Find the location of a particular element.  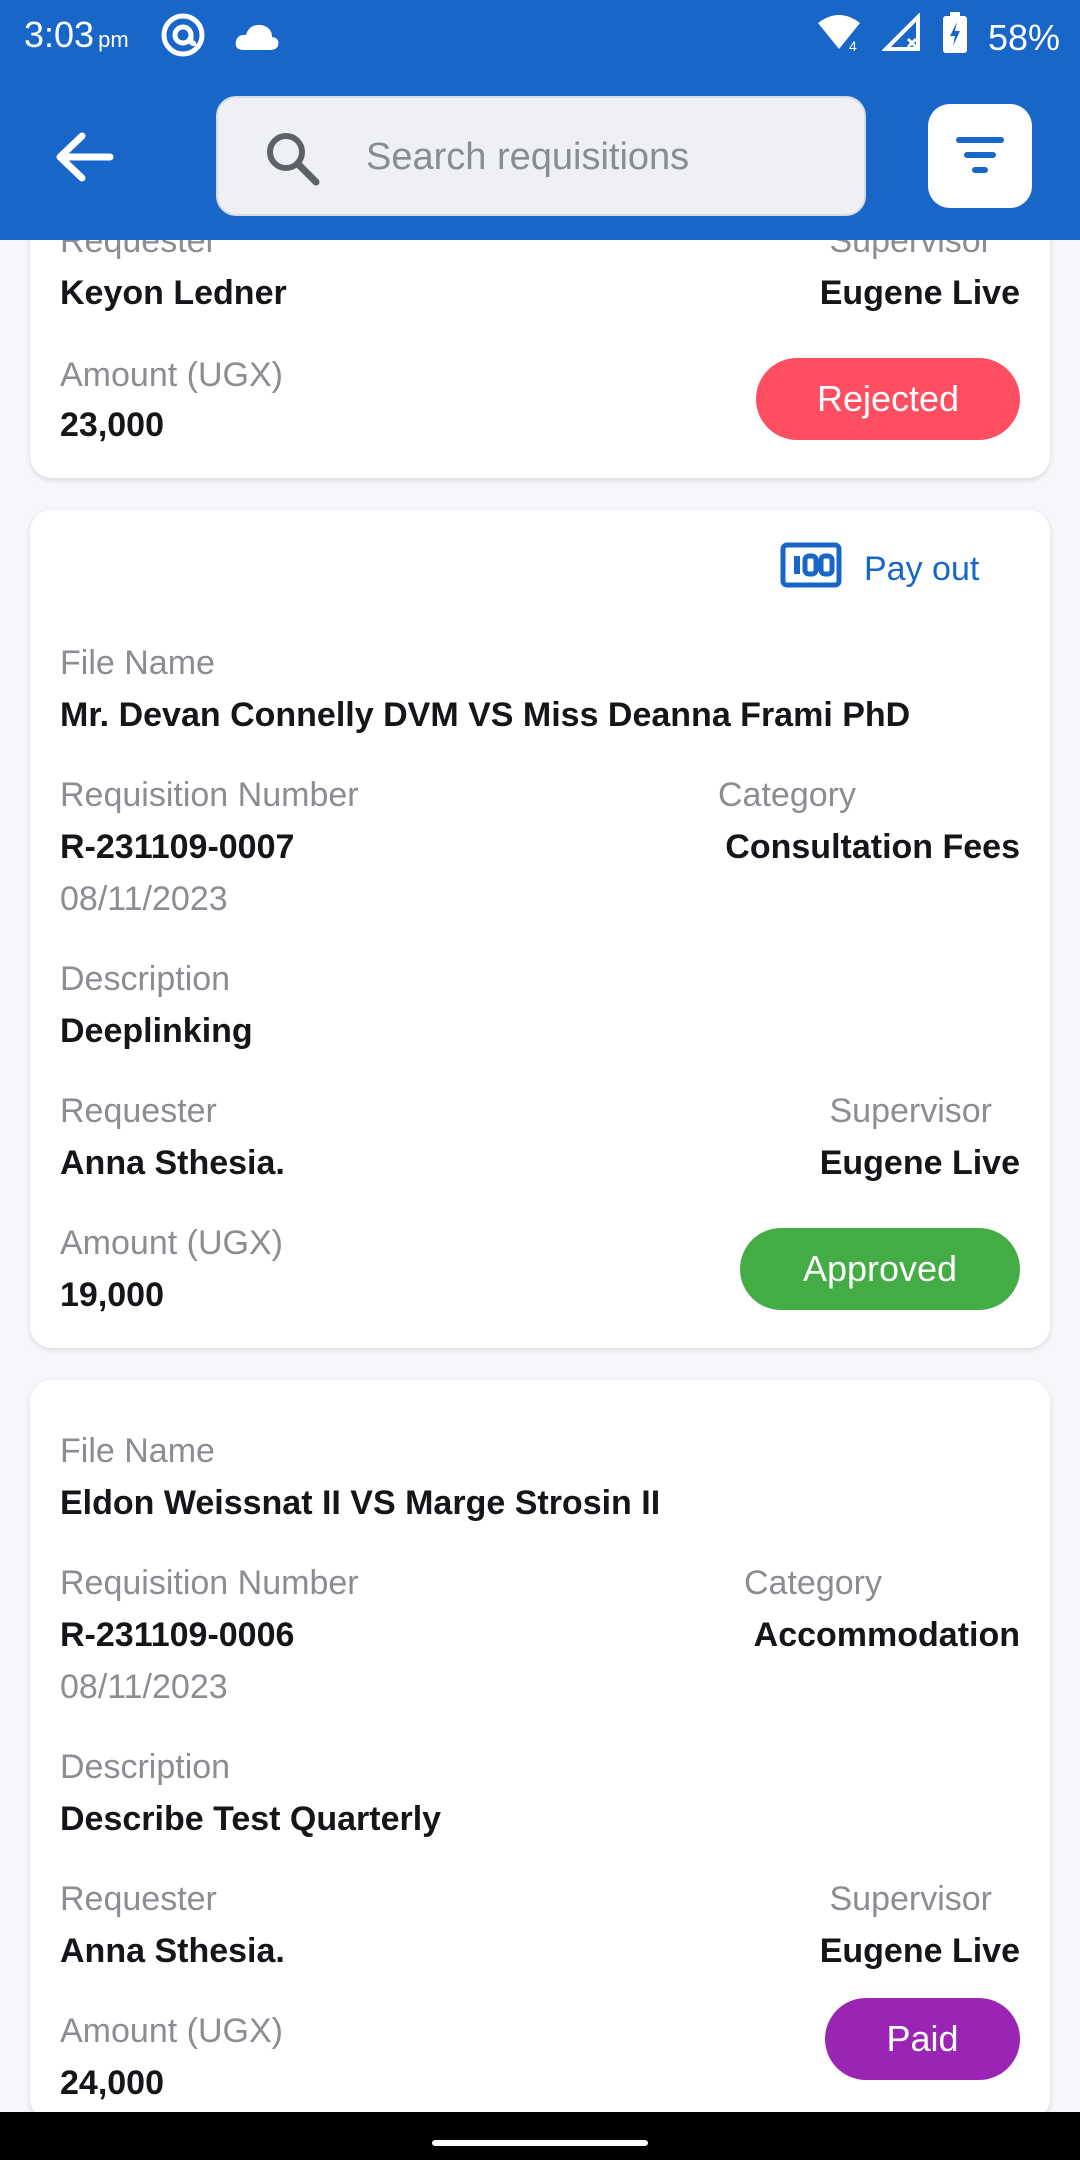

at-sign-icon is located at coordinates (183, 39).